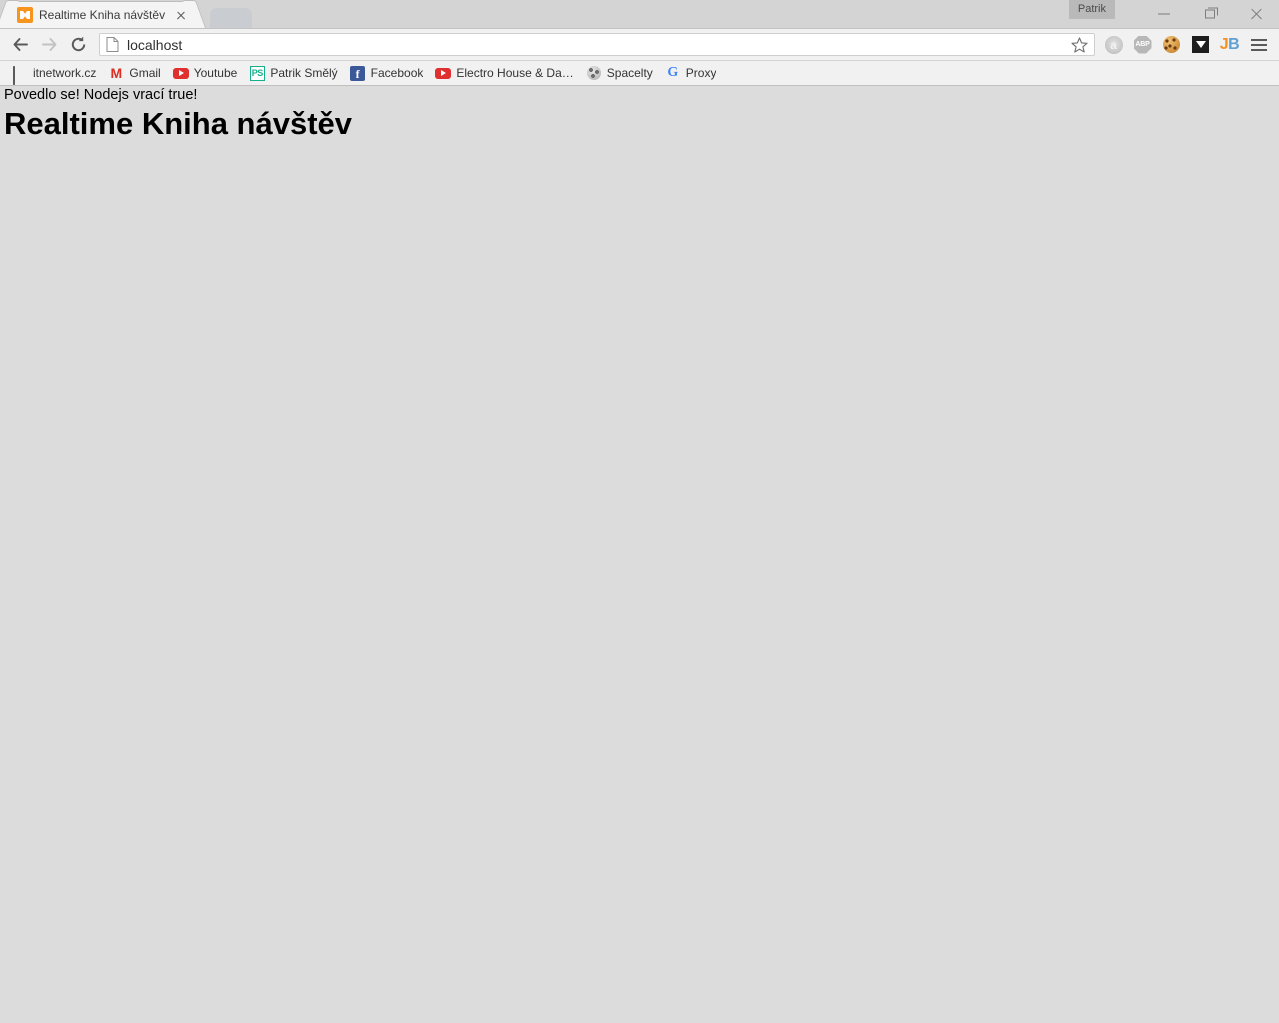  Describe the element at coordinates (178, 123) in the screenshot. I see `page-title: Realtime Kniha návštěv` at that location.